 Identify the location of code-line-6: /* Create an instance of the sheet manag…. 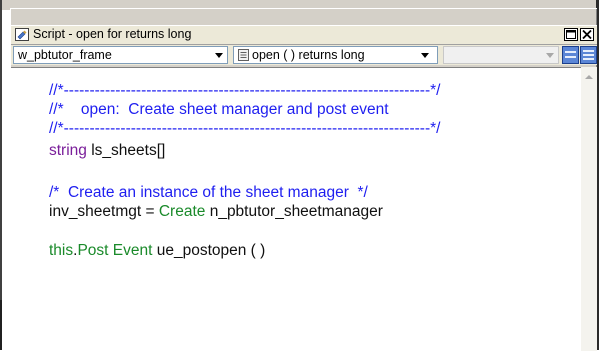
(208, 192).